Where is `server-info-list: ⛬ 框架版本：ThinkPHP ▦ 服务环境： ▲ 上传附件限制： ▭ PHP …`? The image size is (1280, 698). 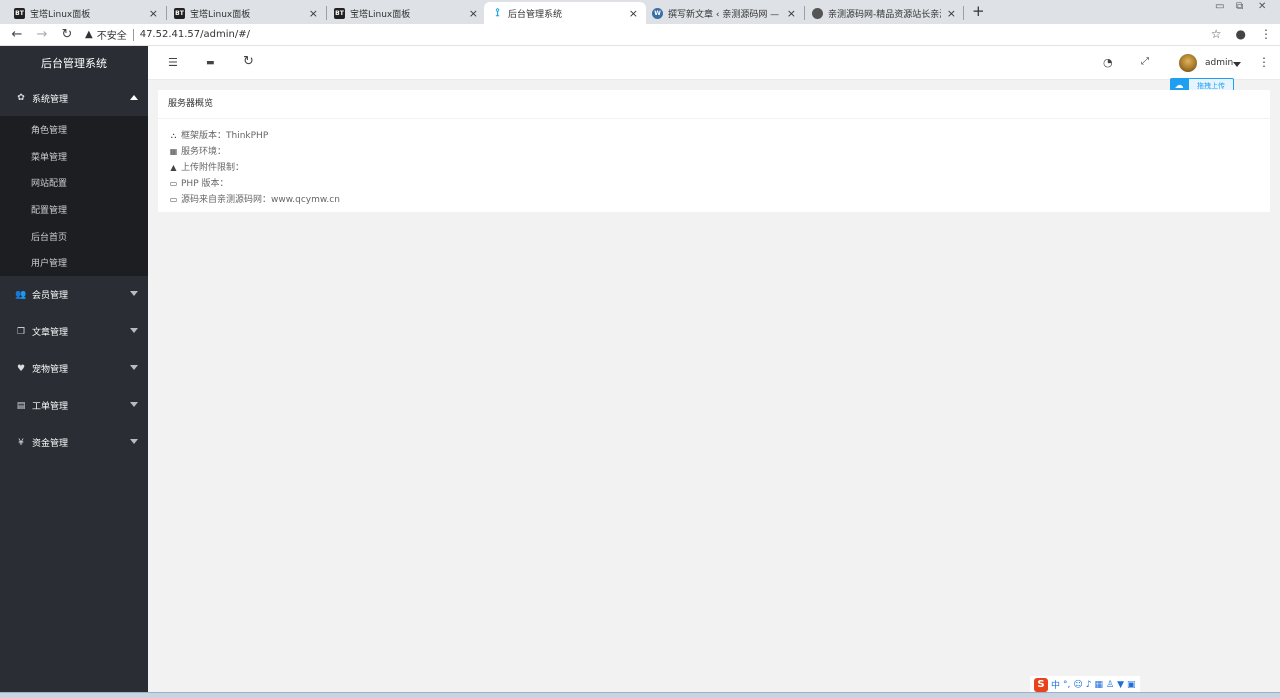
server-info-list: ⛬ 框架版本：ThinkPHP ▦ 服务环境： ▲ 上传附件限制： ▭ PHP … is located at coordinates (714, 163).